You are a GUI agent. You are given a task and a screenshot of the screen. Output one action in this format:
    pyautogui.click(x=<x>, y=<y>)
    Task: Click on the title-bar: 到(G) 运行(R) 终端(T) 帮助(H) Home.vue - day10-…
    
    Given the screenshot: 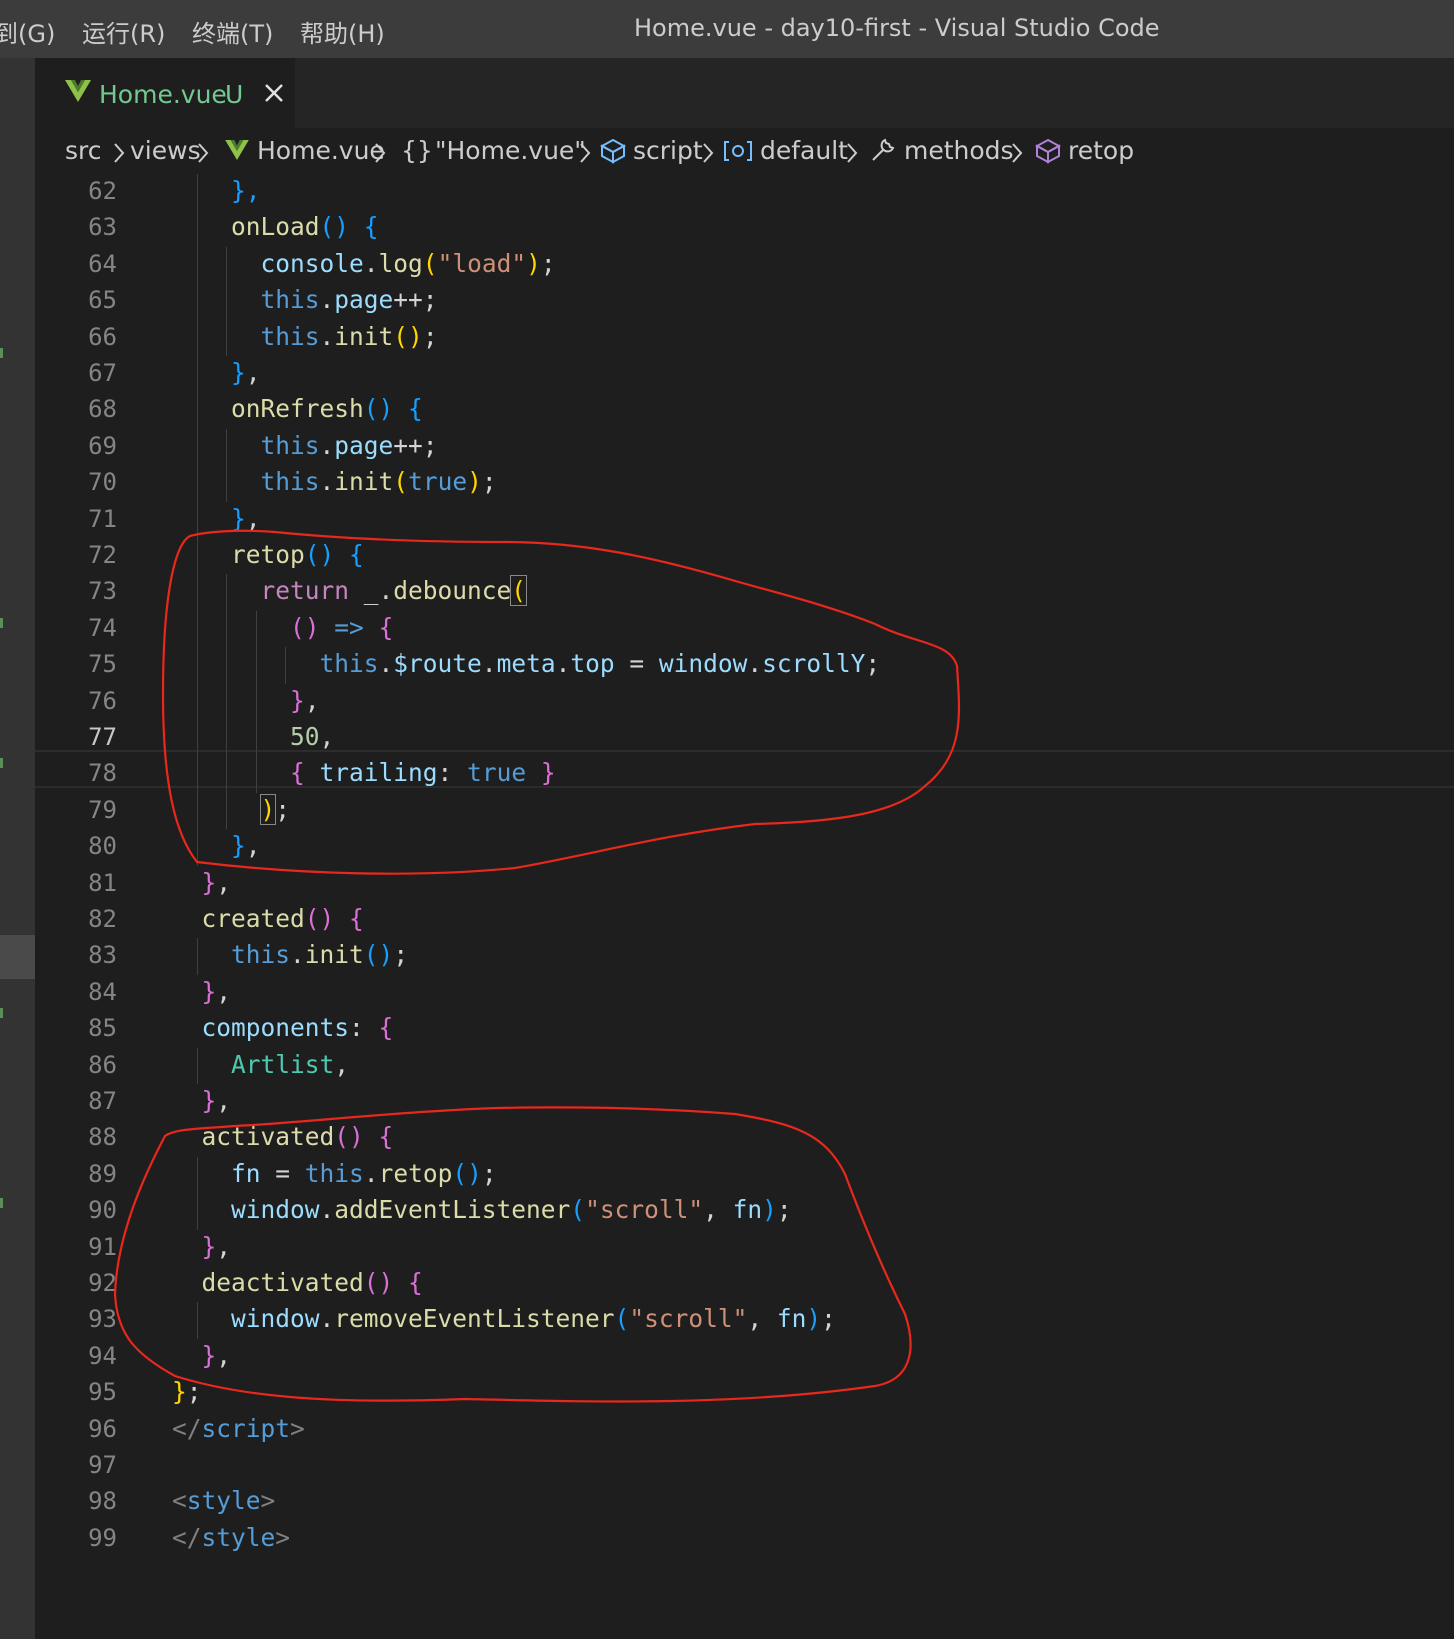 What is the action you would take?
    pyautogui.click(x=727, y=29)
    